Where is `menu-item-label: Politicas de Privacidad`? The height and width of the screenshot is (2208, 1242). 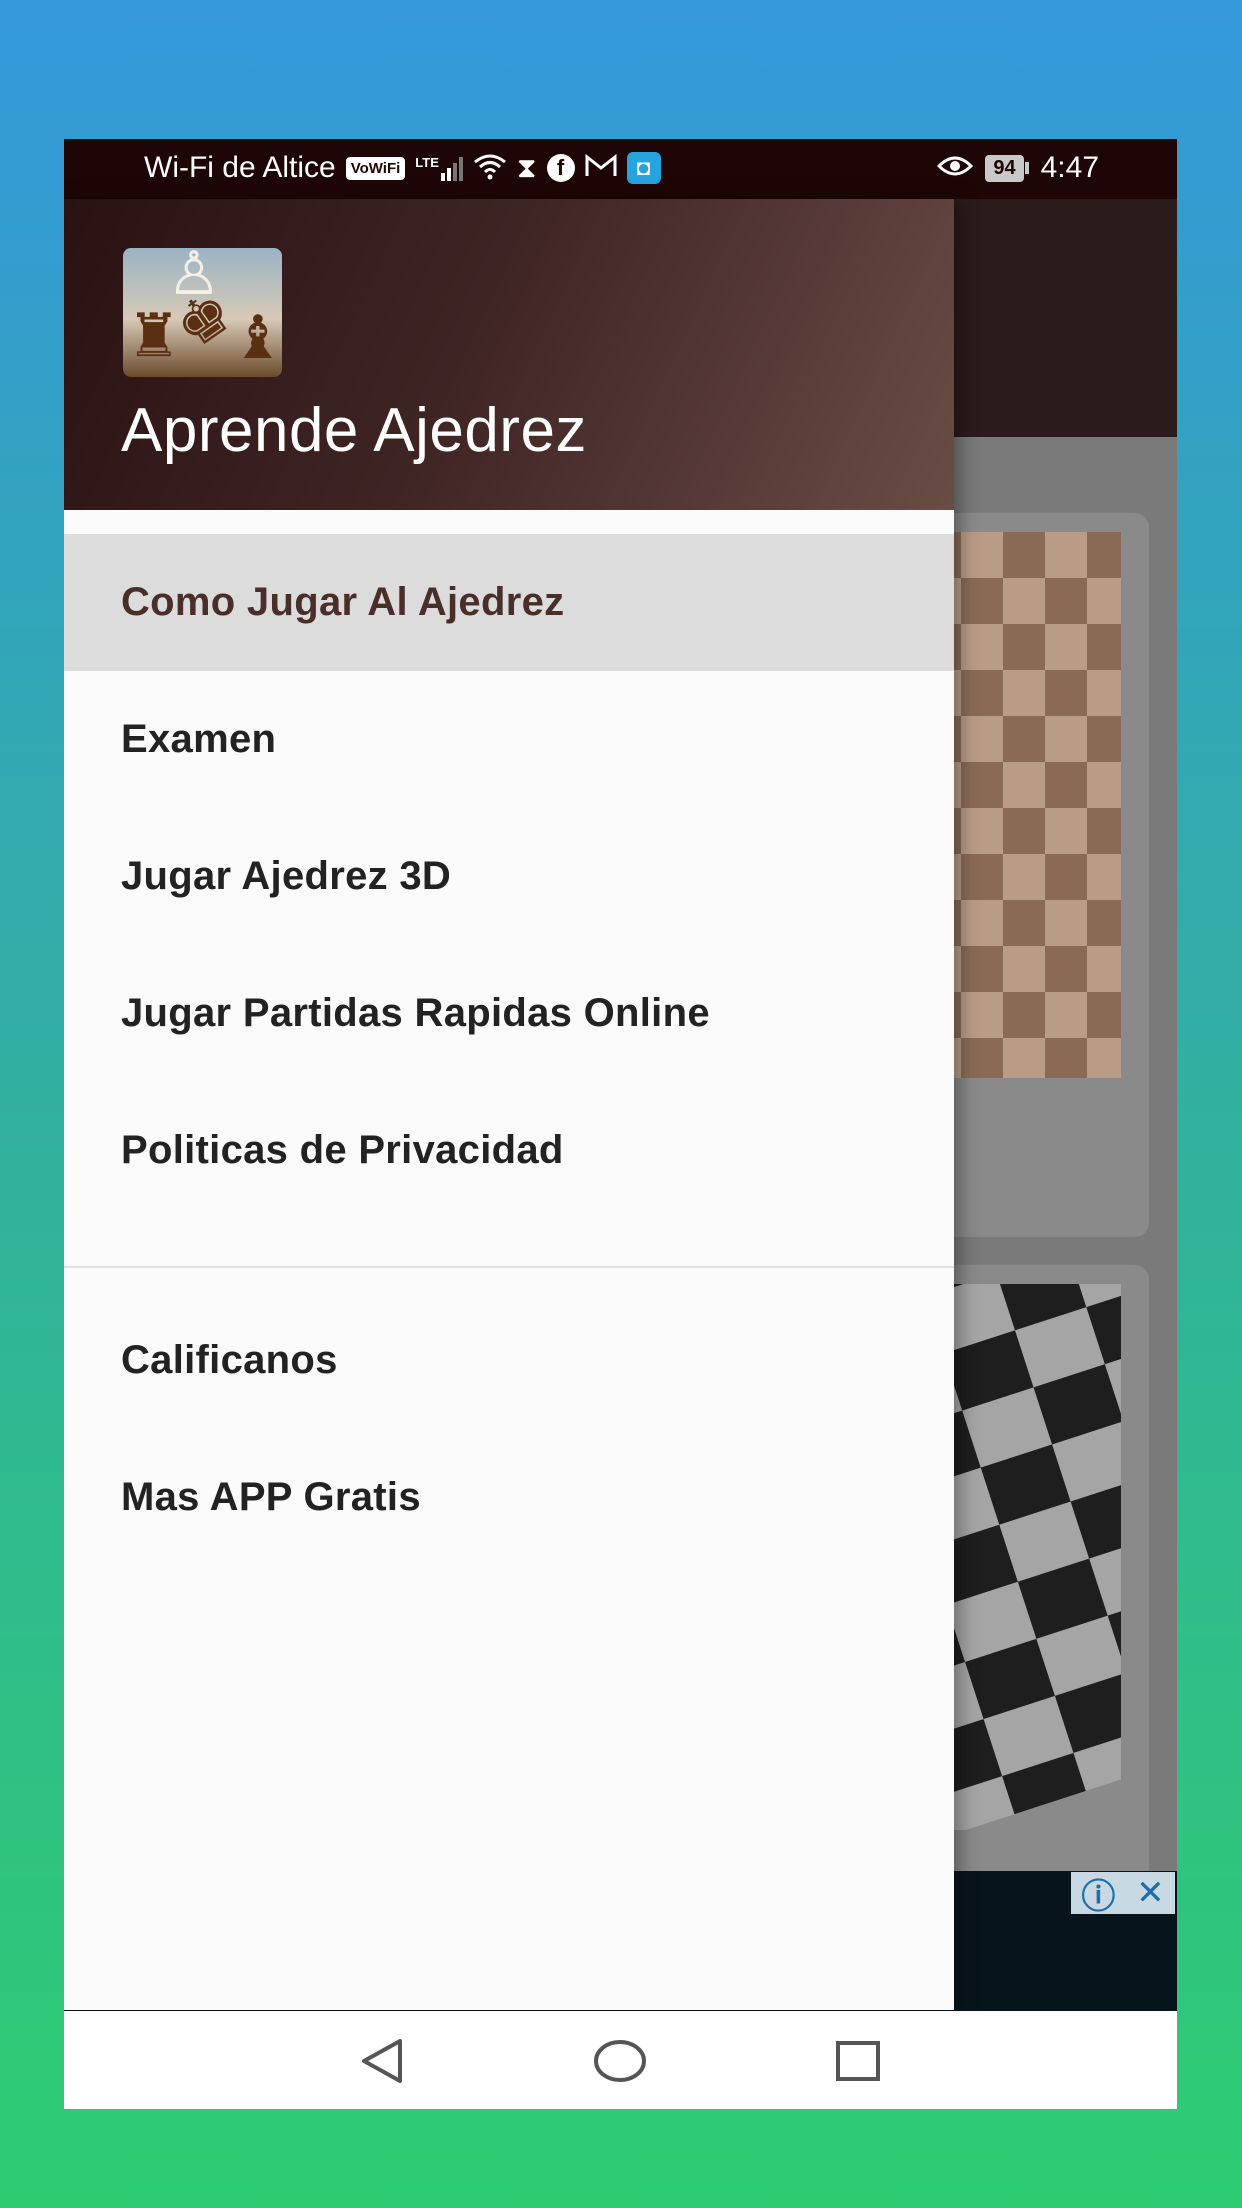
menu-item-label: Politicas de Privacidad is located at coordinates (342, 1150).